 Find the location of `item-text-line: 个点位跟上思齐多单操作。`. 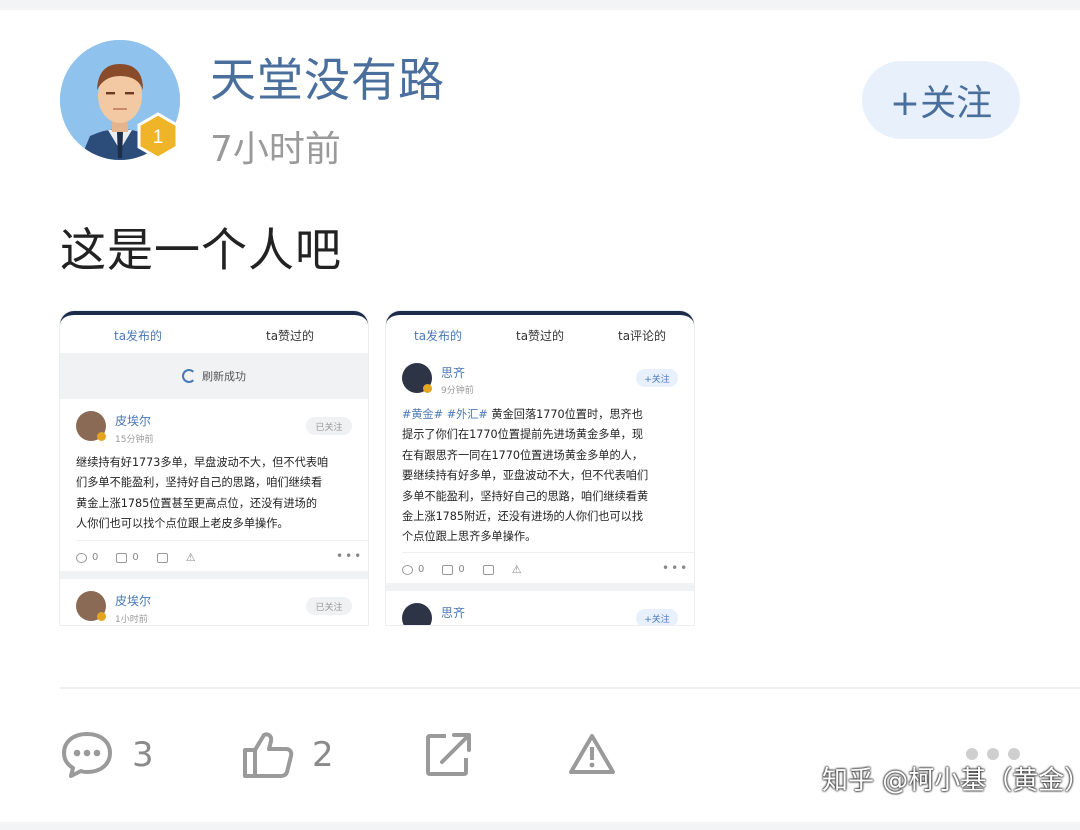

item-text-line: 个点位跟上思齐多单操作。 is located at coordinates (469, 537).